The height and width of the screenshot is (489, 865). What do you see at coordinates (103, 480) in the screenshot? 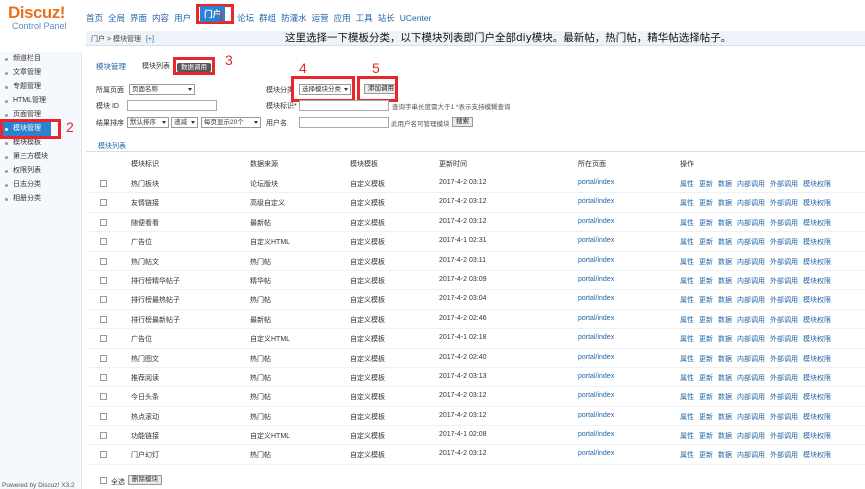
I see `select-all-checkbox` at bounding box center [103, 480].